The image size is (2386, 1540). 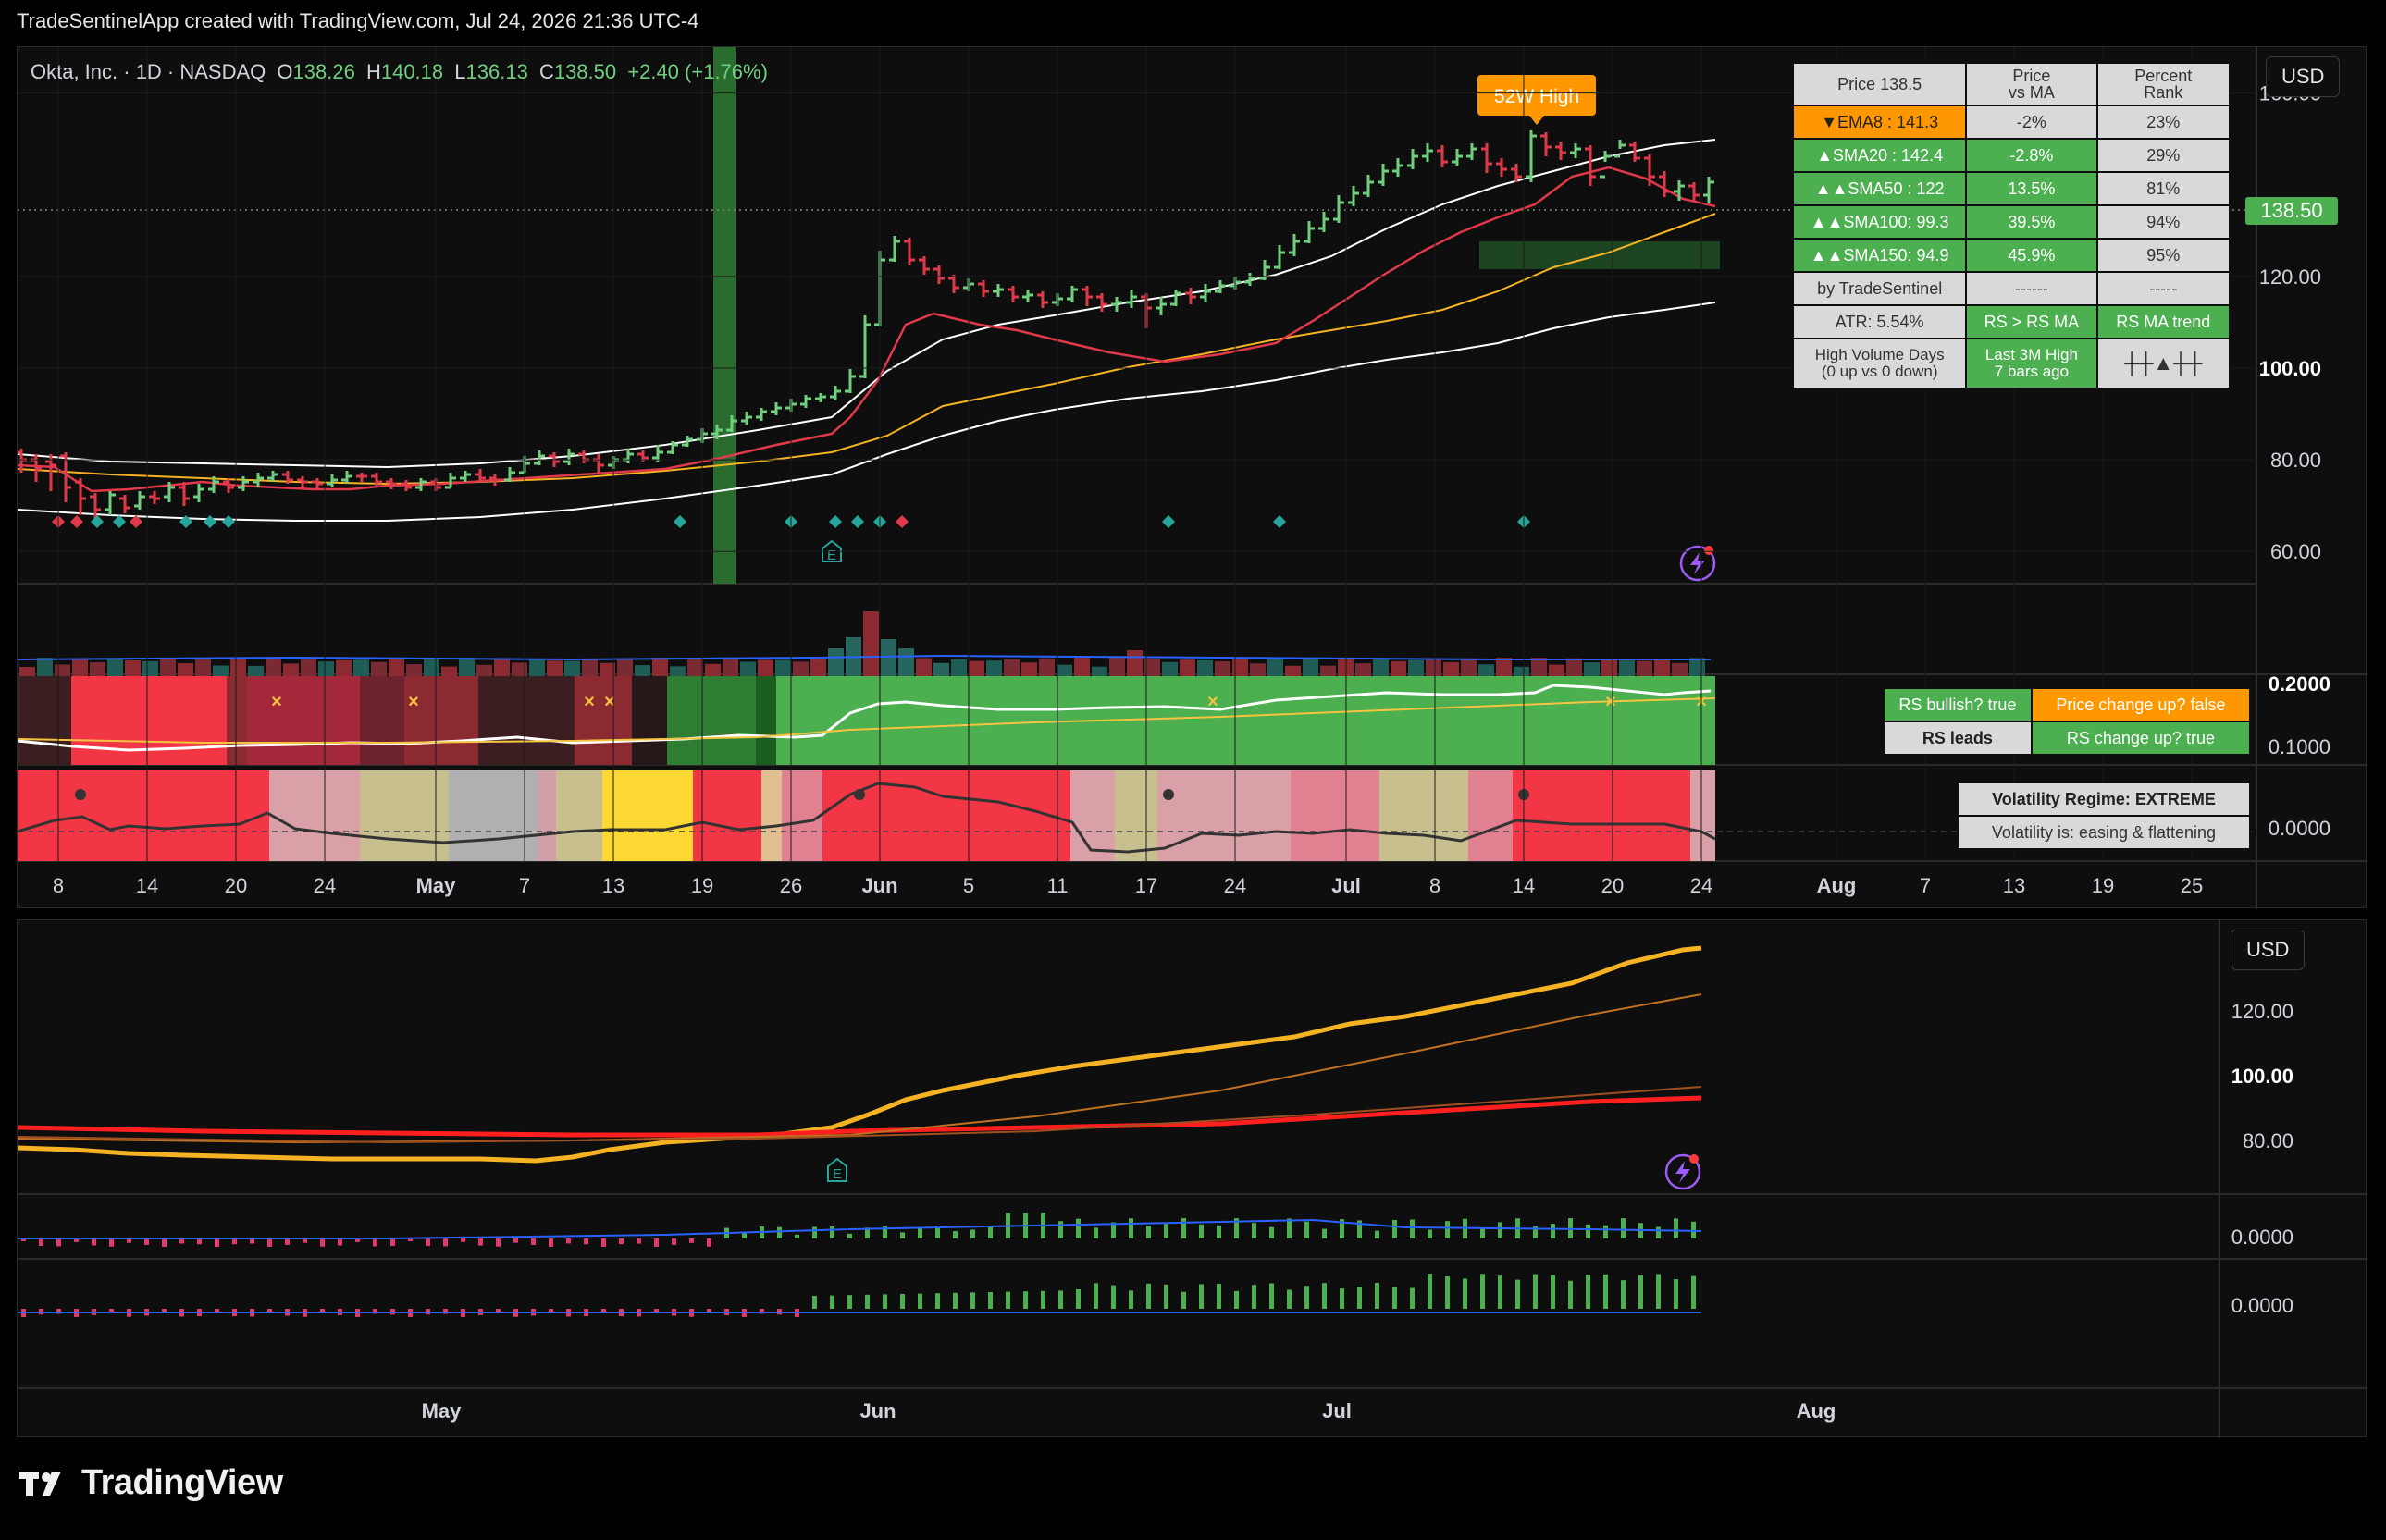 I want to click on date-axis-label: 25, so click(x=2192, y=885).